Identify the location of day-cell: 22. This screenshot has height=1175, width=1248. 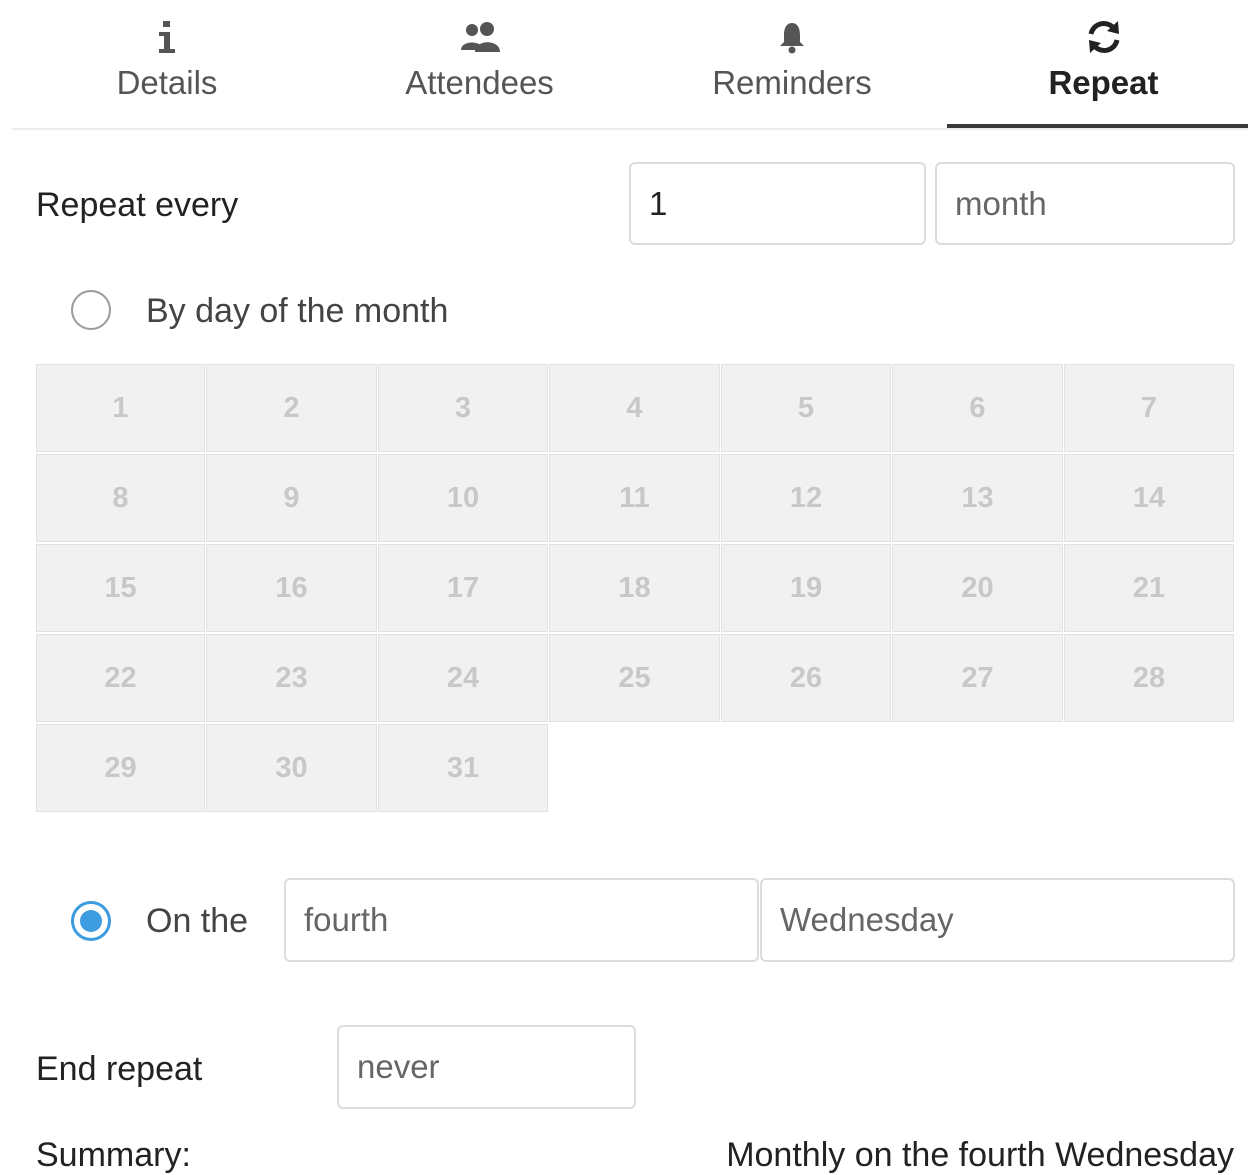
(120, 678).